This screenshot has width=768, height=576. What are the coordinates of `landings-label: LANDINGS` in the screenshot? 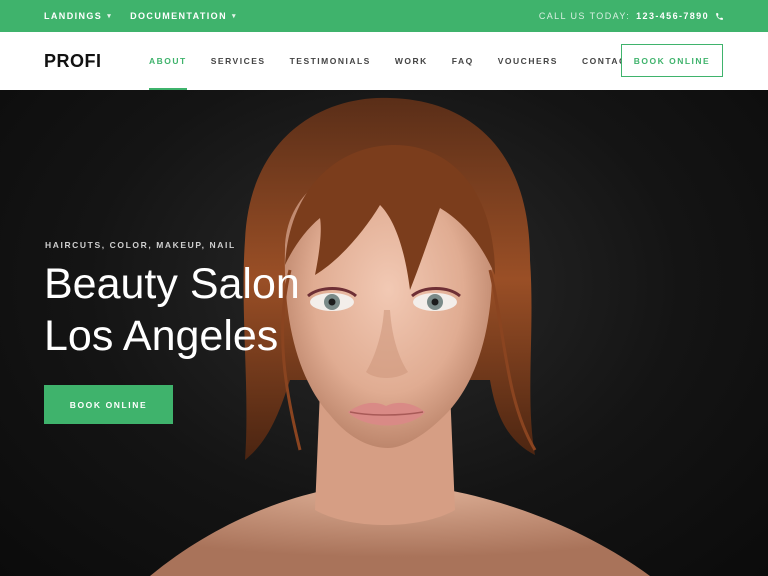 It's located at (73, 16).